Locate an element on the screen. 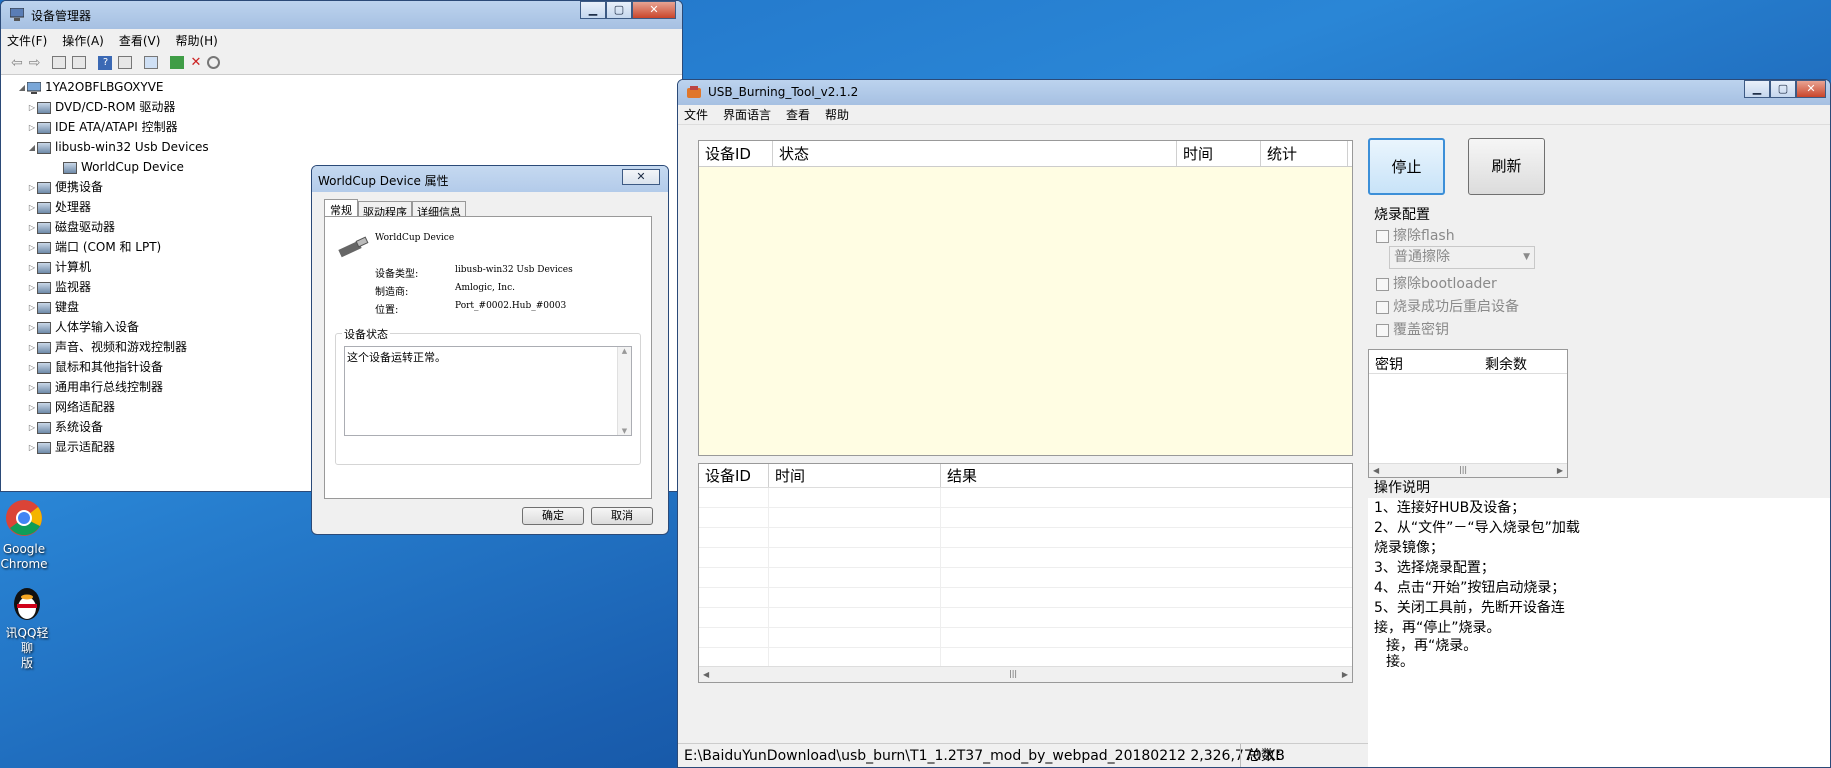 The height and width of the screenshot is (768, 1831). forward-icon: ⇨ is located at coordinates (35, 63).